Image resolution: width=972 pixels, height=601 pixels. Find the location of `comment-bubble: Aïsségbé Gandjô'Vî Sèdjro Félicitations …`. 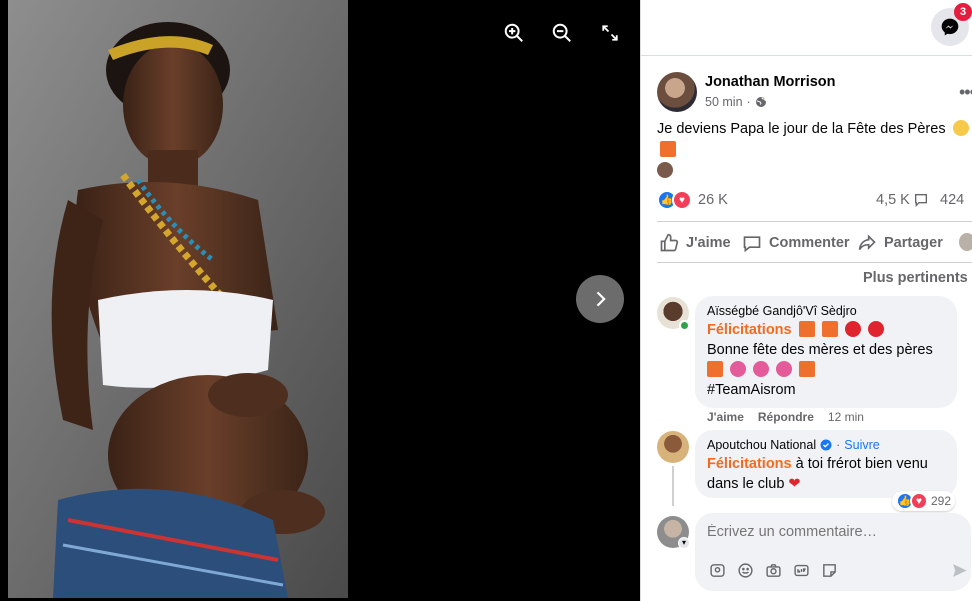

comment-bubble: Aïsségbé Gandjô'Vî Sèdjro Félicitations … is located at coordinates (826, 352).